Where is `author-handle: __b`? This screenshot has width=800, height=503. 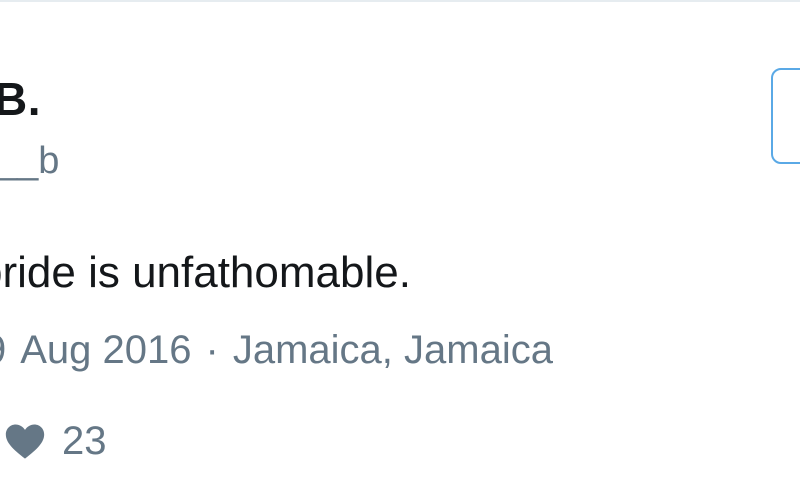 author-handle: __b is located at coordinates (29, 161).